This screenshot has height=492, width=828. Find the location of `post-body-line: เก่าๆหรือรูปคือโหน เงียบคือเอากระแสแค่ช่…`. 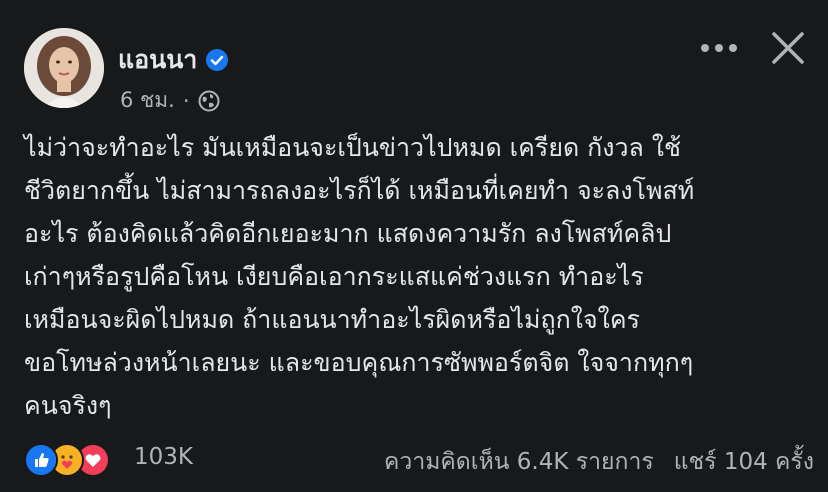

post-body-line: เก่าๆหรือรูปคือโหน เงียบคือเอากระแสแค่ช่… is located at coordinates (334, 276).